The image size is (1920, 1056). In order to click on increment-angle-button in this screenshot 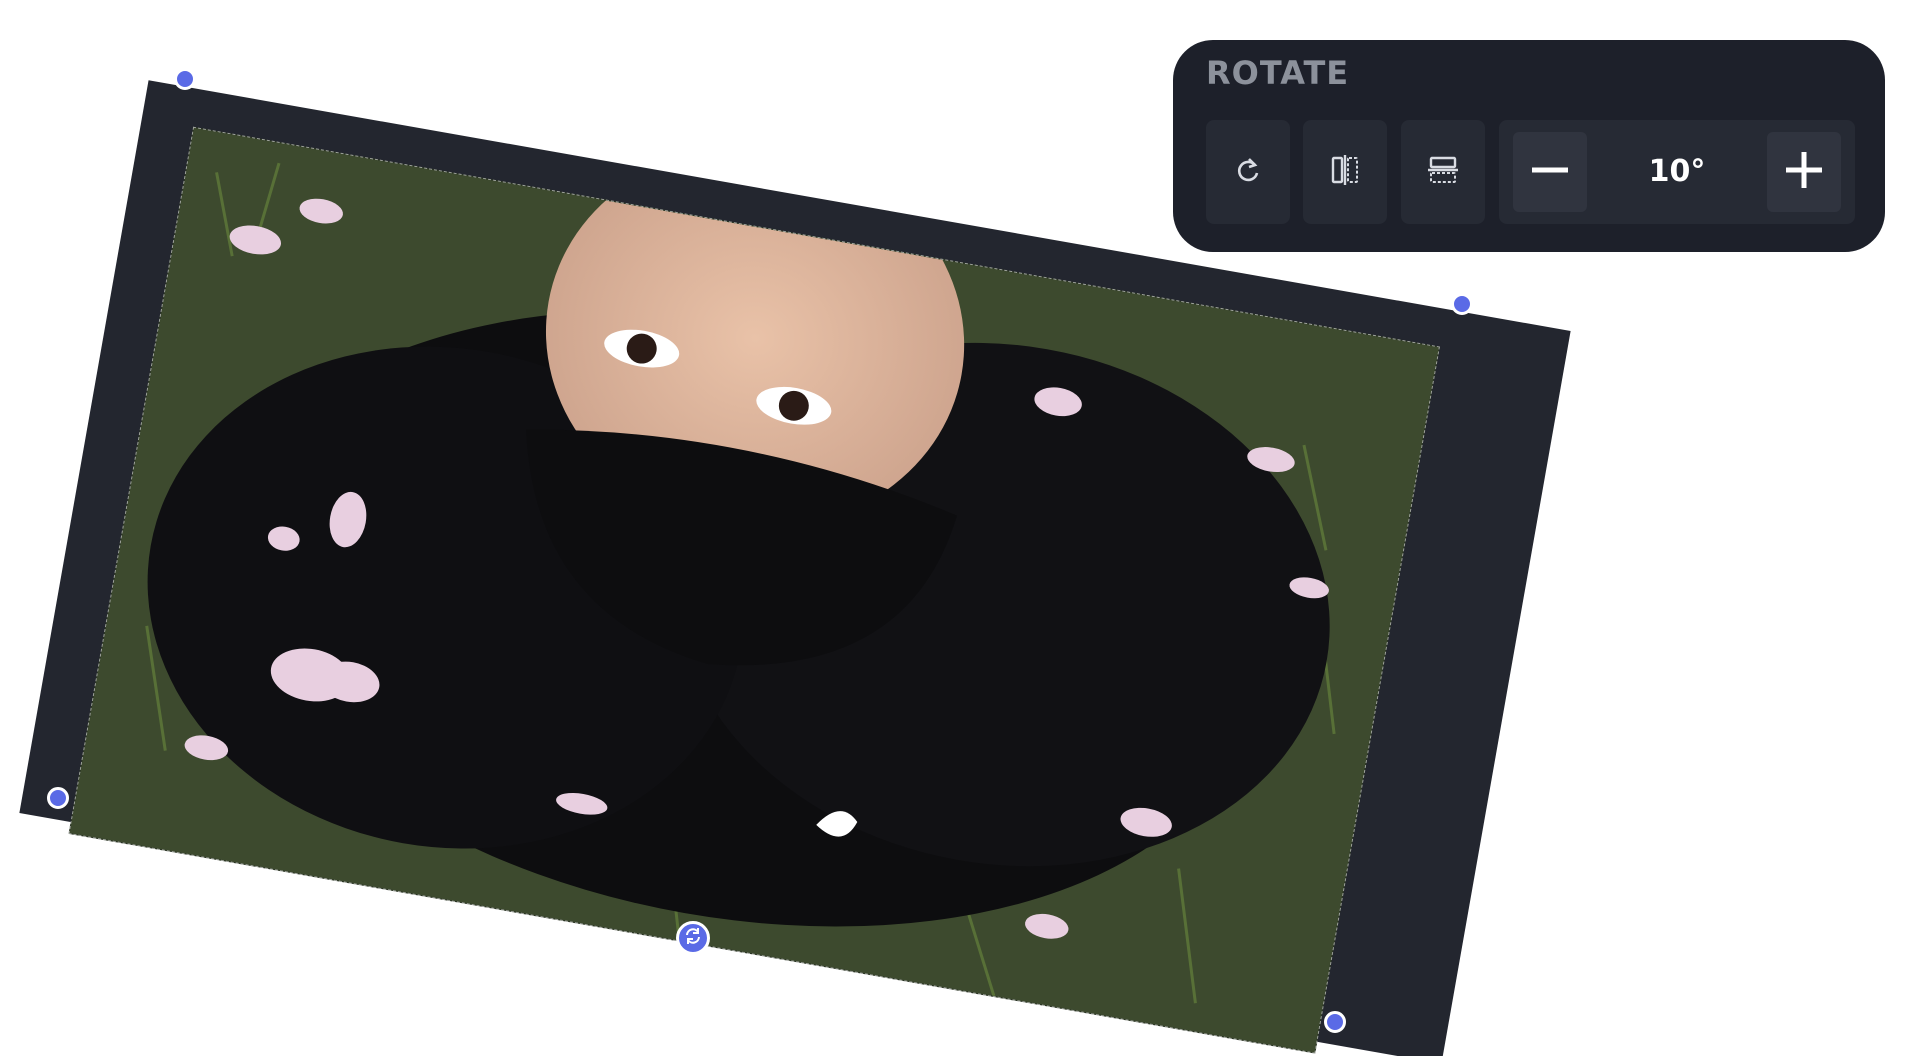, I will do `click(1804, 172)`.